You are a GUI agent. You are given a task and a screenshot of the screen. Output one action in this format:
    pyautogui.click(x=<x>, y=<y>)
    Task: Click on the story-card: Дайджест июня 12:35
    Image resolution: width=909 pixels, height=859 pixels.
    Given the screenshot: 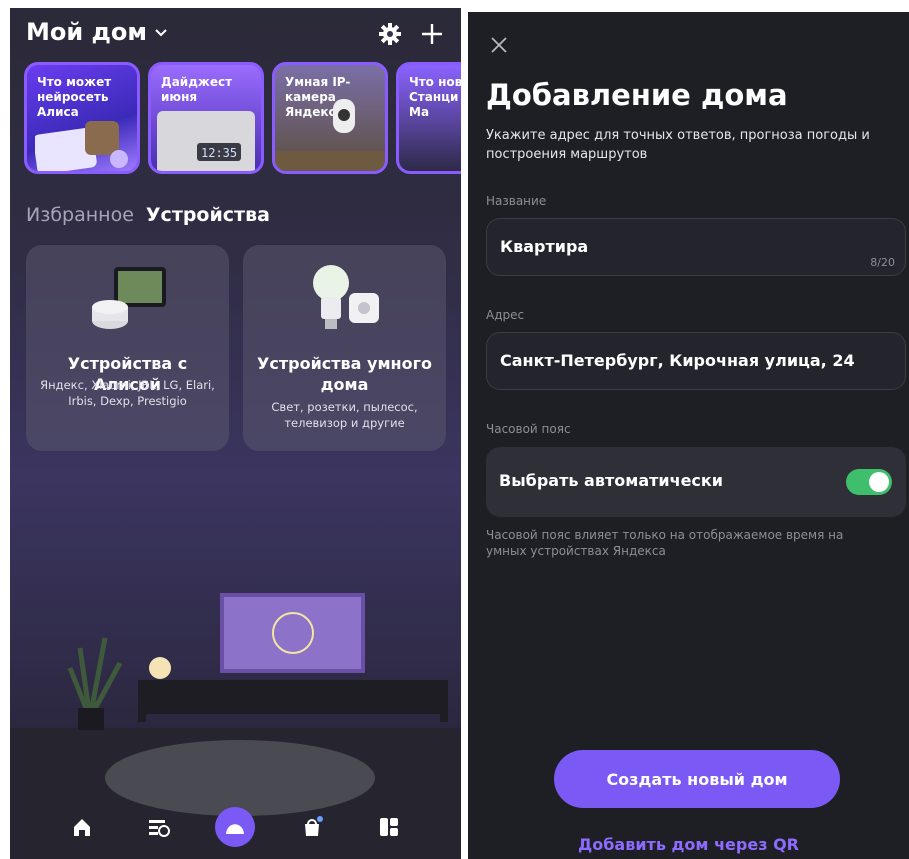 What is the action you would take?
    pyautogui.click(x=206, y=118)
    